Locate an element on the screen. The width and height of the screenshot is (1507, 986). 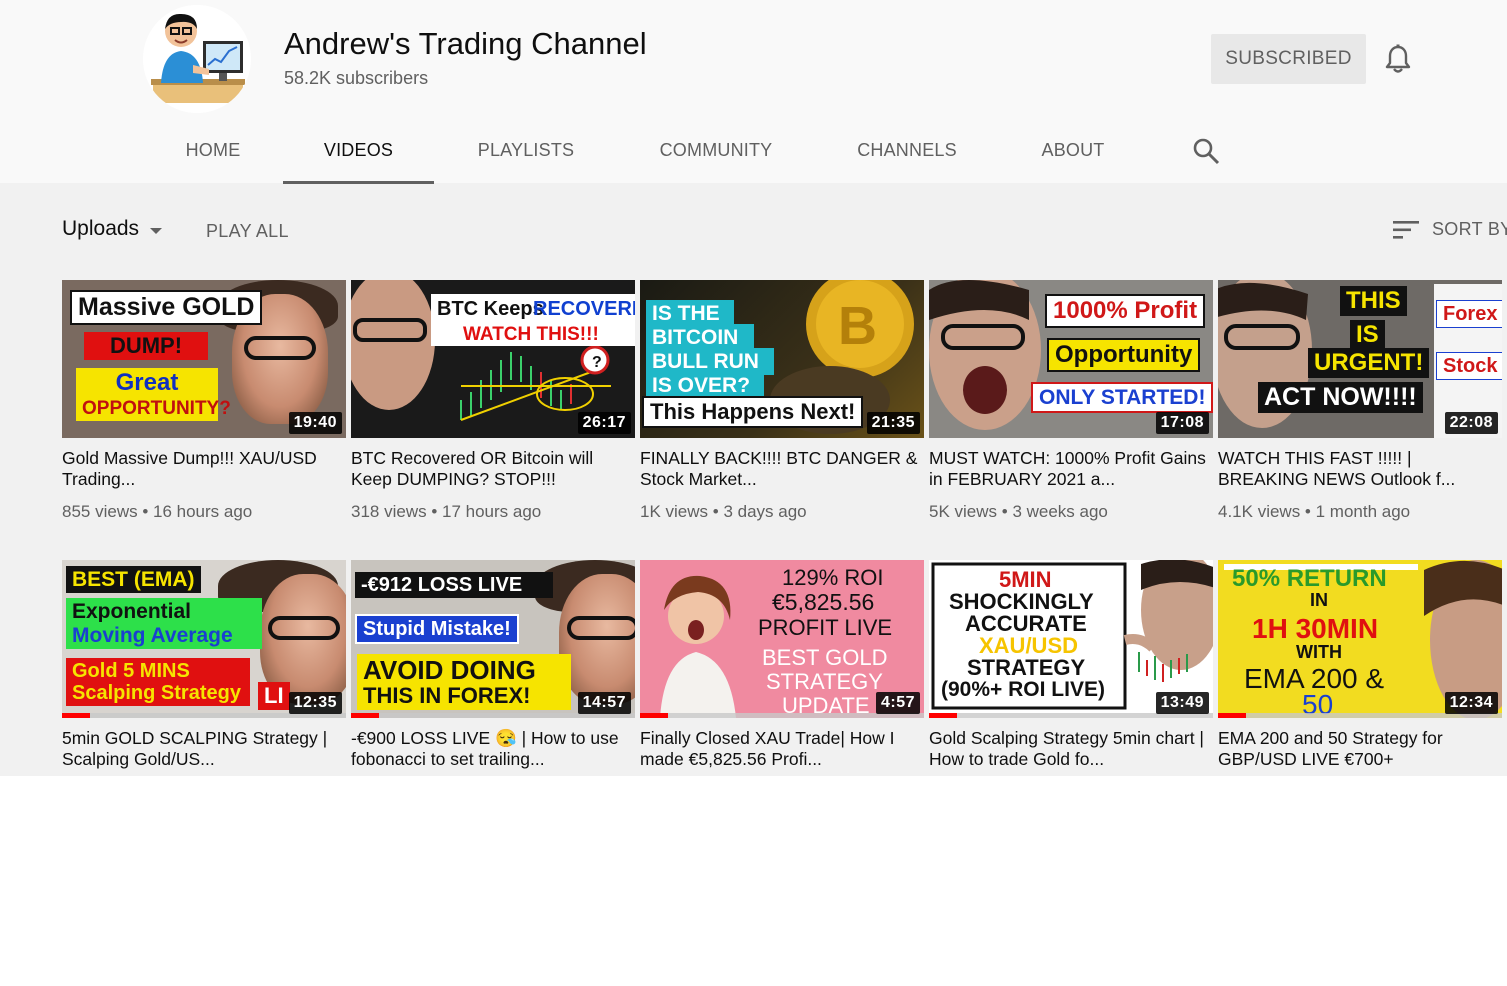
thumbnail-text: WITH is located at coordinates (1319, 652).